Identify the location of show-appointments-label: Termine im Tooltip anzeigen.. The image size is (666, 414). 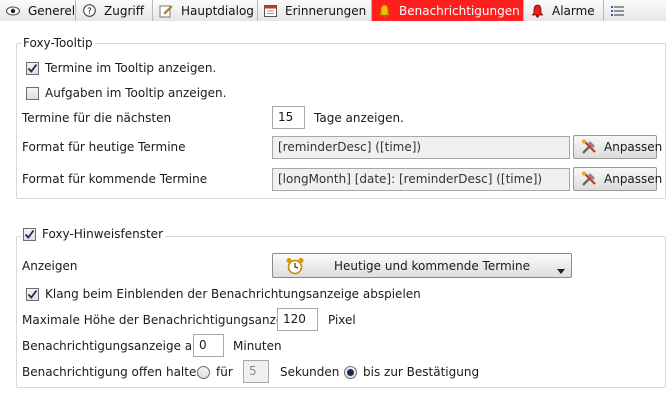
(130, 68).